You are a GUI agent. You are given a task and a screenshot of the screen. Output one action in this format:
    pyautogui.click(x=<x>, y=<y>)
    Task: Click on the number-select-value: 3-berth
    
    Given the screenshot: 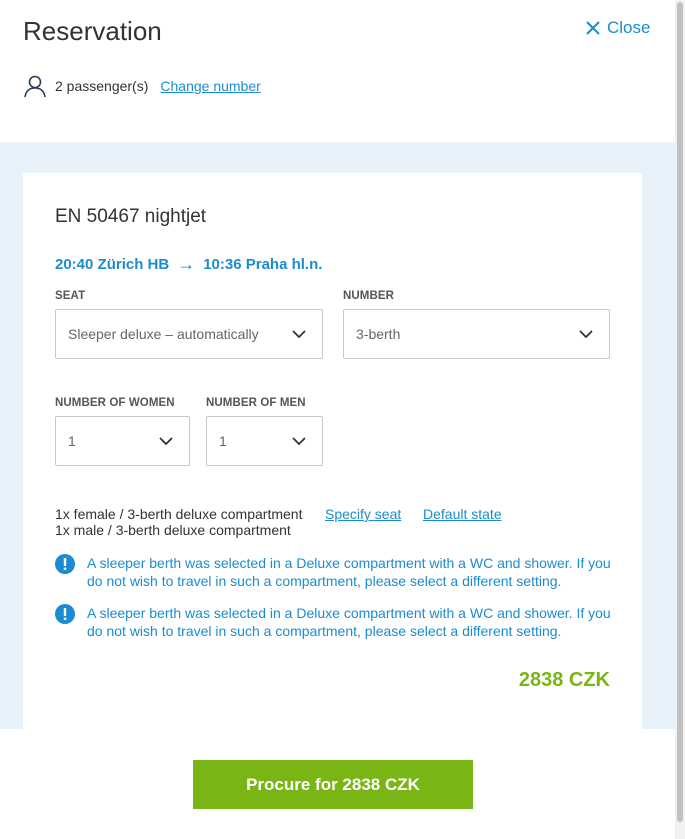 What is the action you would take?
    pyautogui.click(x=378, y=334)
    